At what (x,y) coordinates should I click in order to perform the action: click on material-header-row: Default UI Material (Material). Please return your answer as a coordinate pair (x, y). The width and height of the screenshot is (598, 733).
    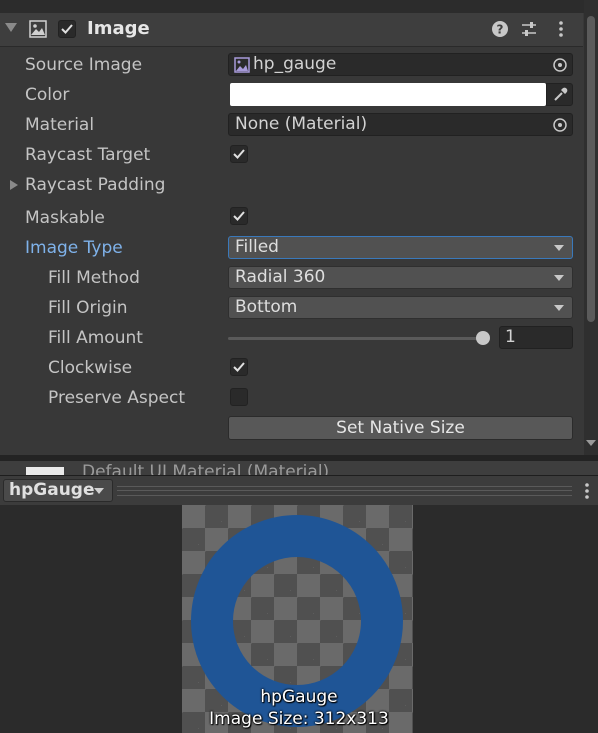
    Looking at the image, I should click on (299, 468).